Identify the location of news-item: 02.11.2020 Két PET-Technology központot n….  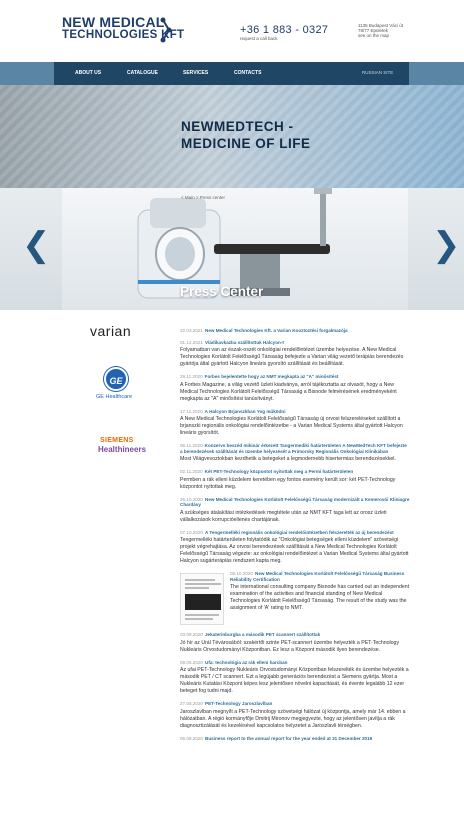
(295, 480).